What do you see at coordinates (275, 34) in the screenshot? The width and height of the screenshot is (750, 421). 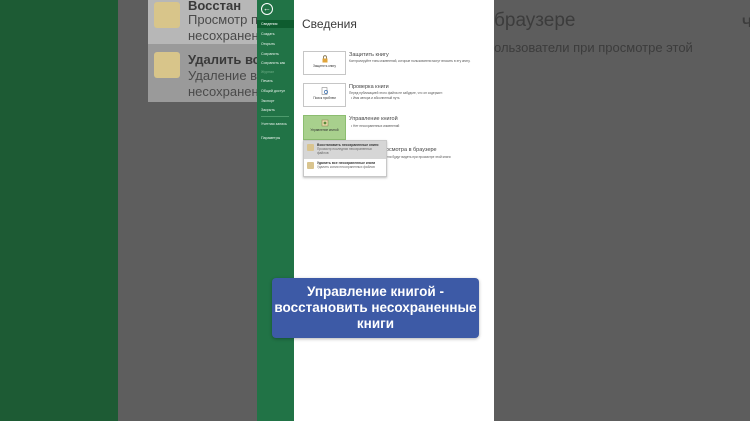 I see `nav-item-new: Создать` at bounding box center [275, 34].